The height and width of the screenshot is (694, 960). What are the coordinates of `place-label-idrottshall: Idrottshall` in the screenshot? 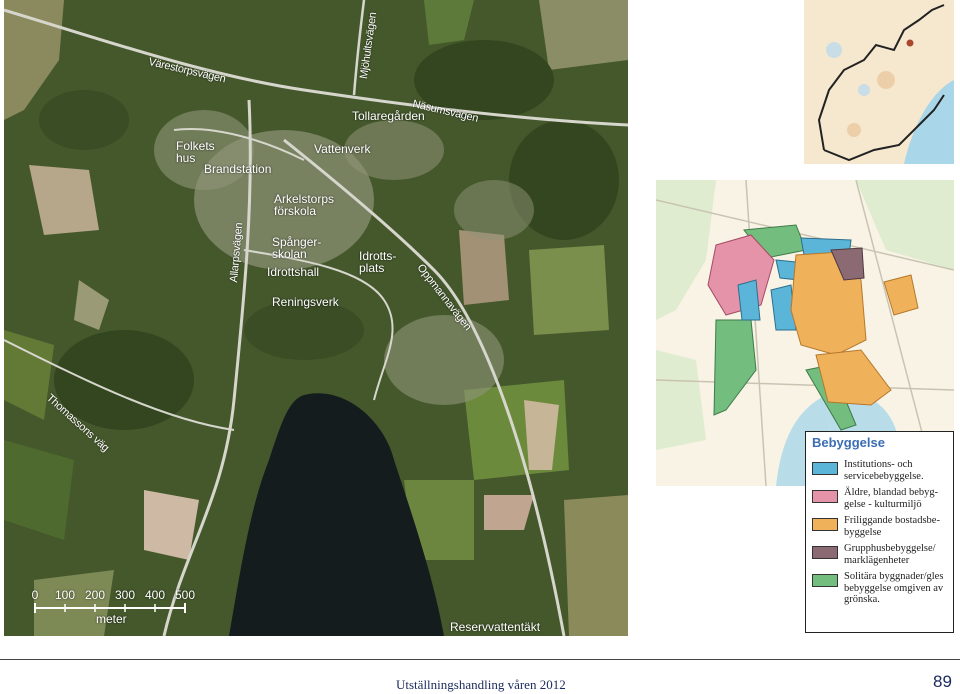 It's located at (293, 272).